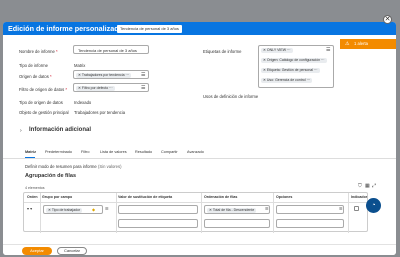 This screenshot has height=257, width=400. Describe the element at coordinates (387, 19) in the screenshot. I see `close-icon: ✕` at that location.